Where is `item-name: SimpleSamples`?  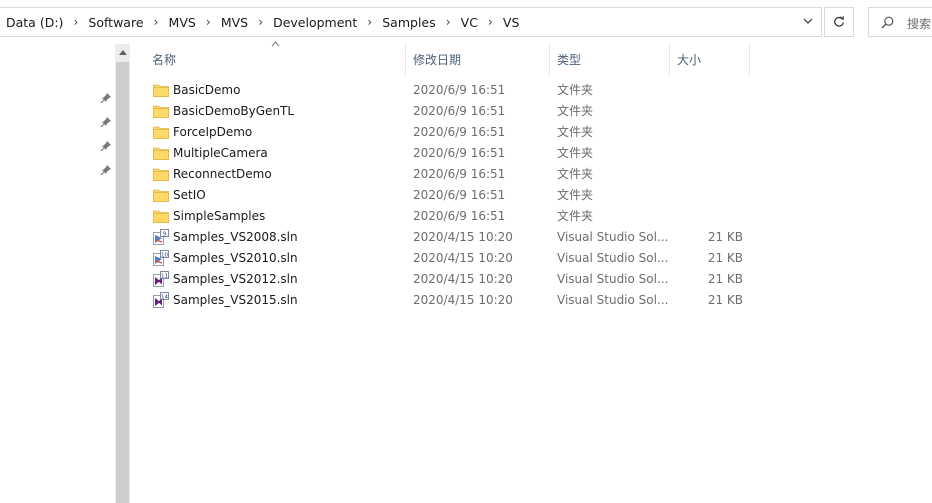 item-name: SimpleSamples is located at coordinates (219, 215).